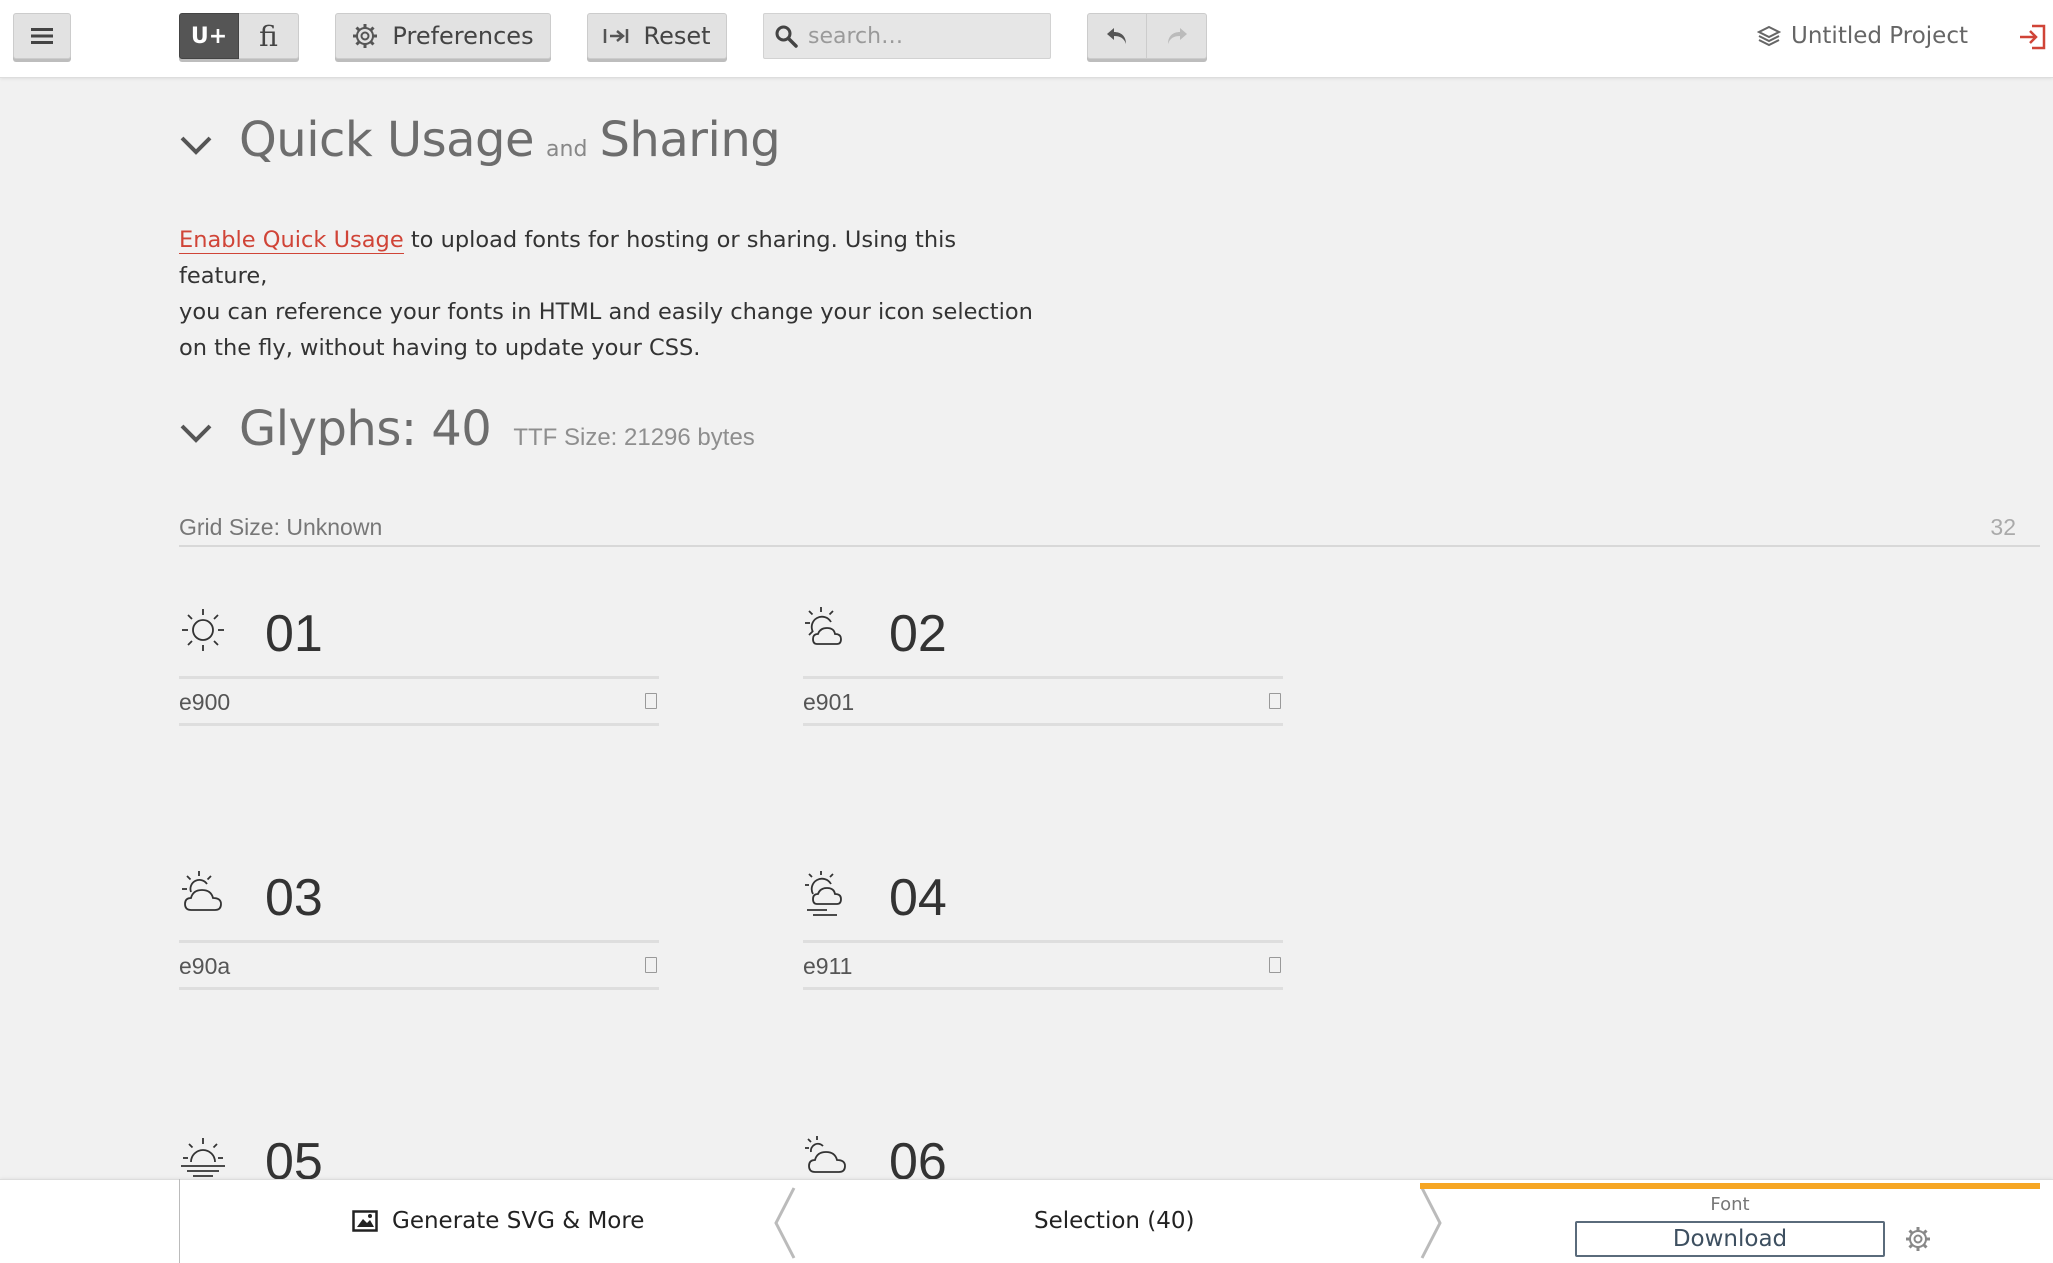  I want to click on bottom-bar-divider, so click(179, 1221).